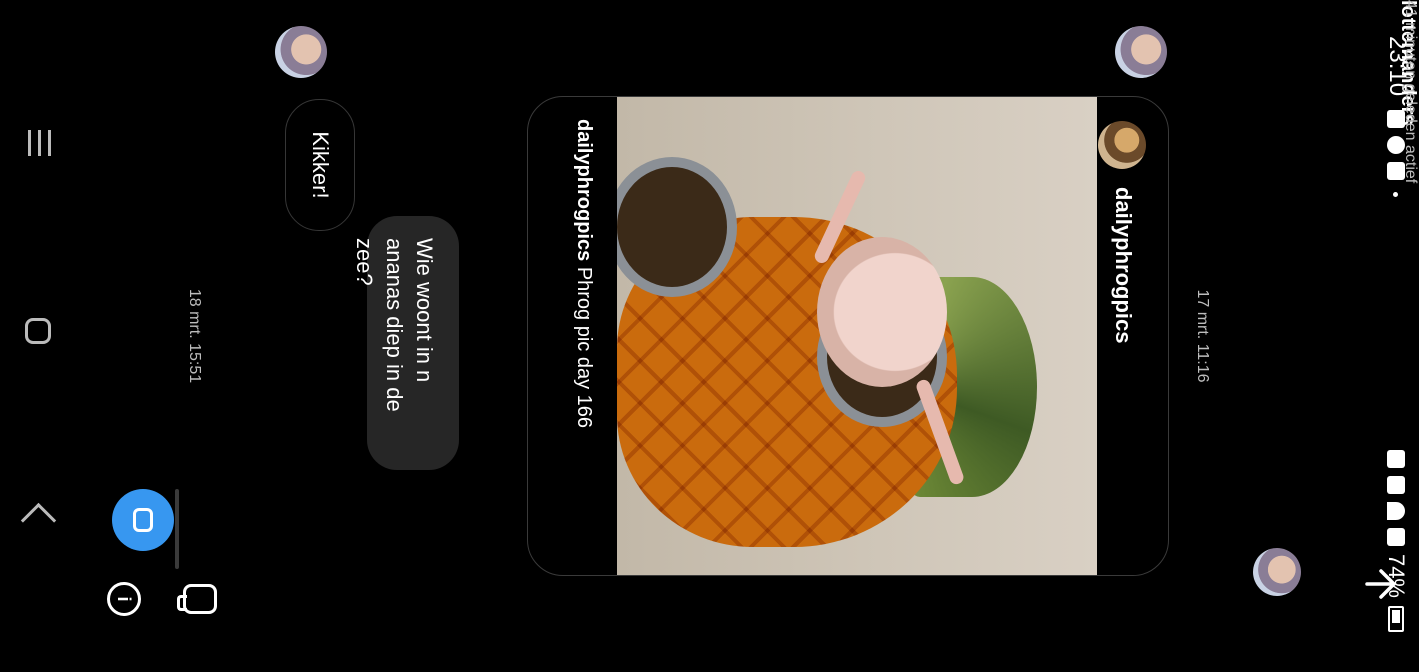 The height and width of the screenshot is (672, 1419). I want to click on more-notifications-dot-icon, so click(1396, 194).